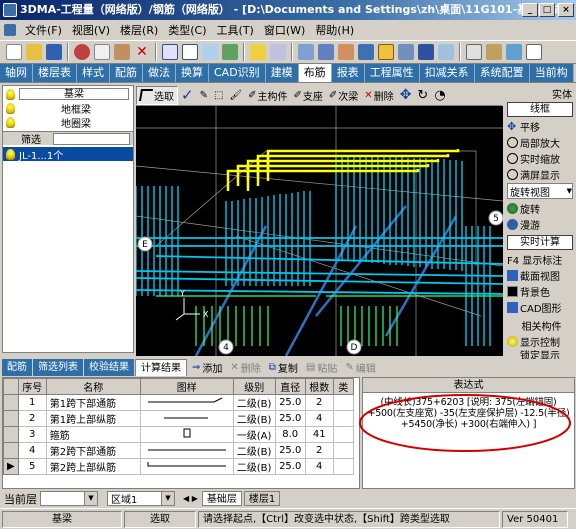 The image size is (576, 529). Describe the element at coordinates (93, 450) in the screenshot. I see `rebar-name: 第2跨下部通筋` at that location.